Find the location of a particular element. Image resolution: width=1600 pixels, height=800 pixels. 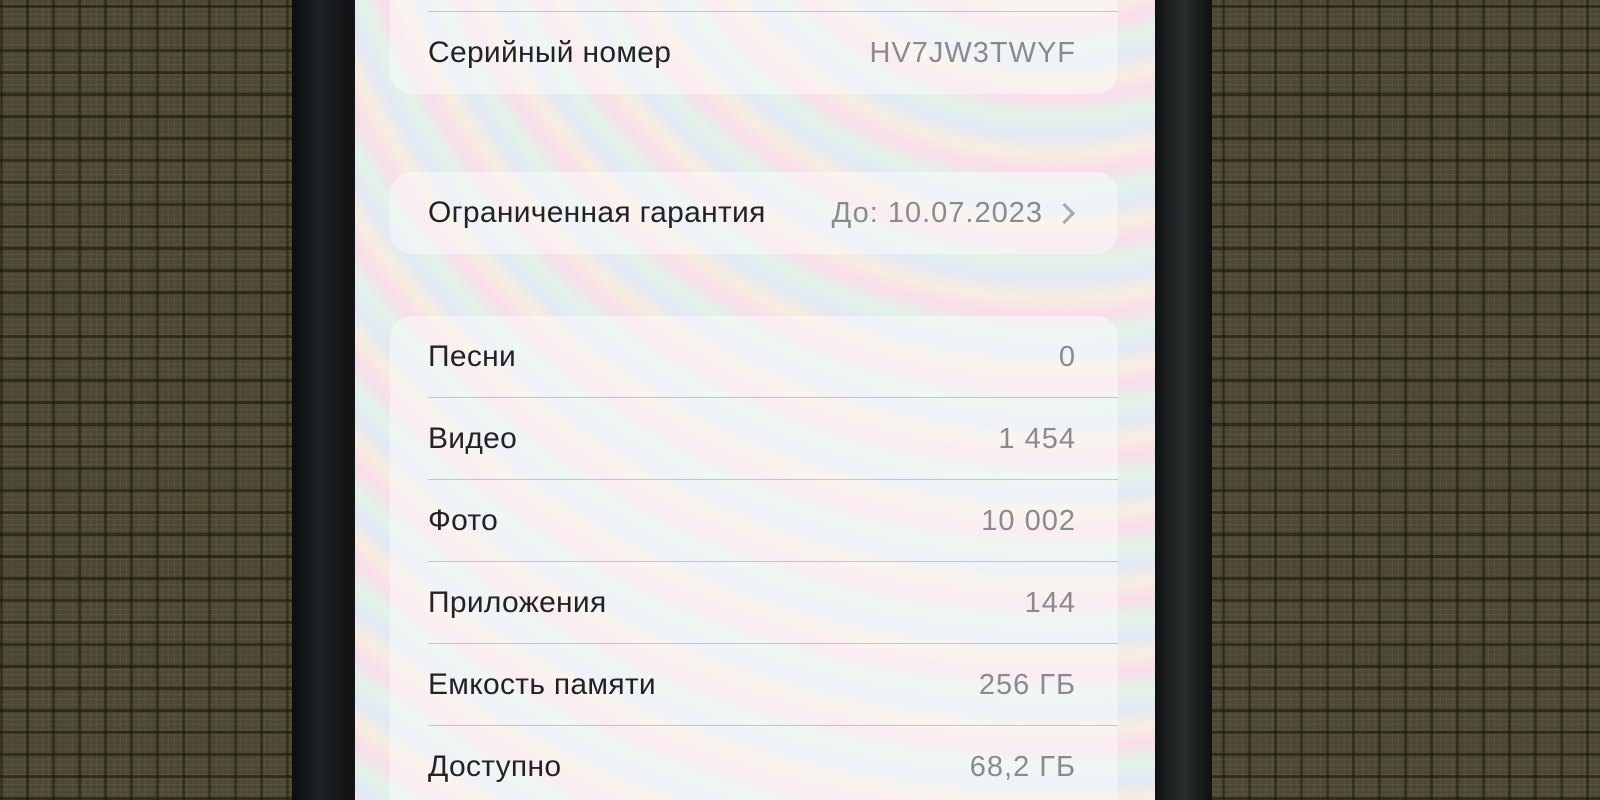

applications-label: Приложения is located at coordinates (517, 602).